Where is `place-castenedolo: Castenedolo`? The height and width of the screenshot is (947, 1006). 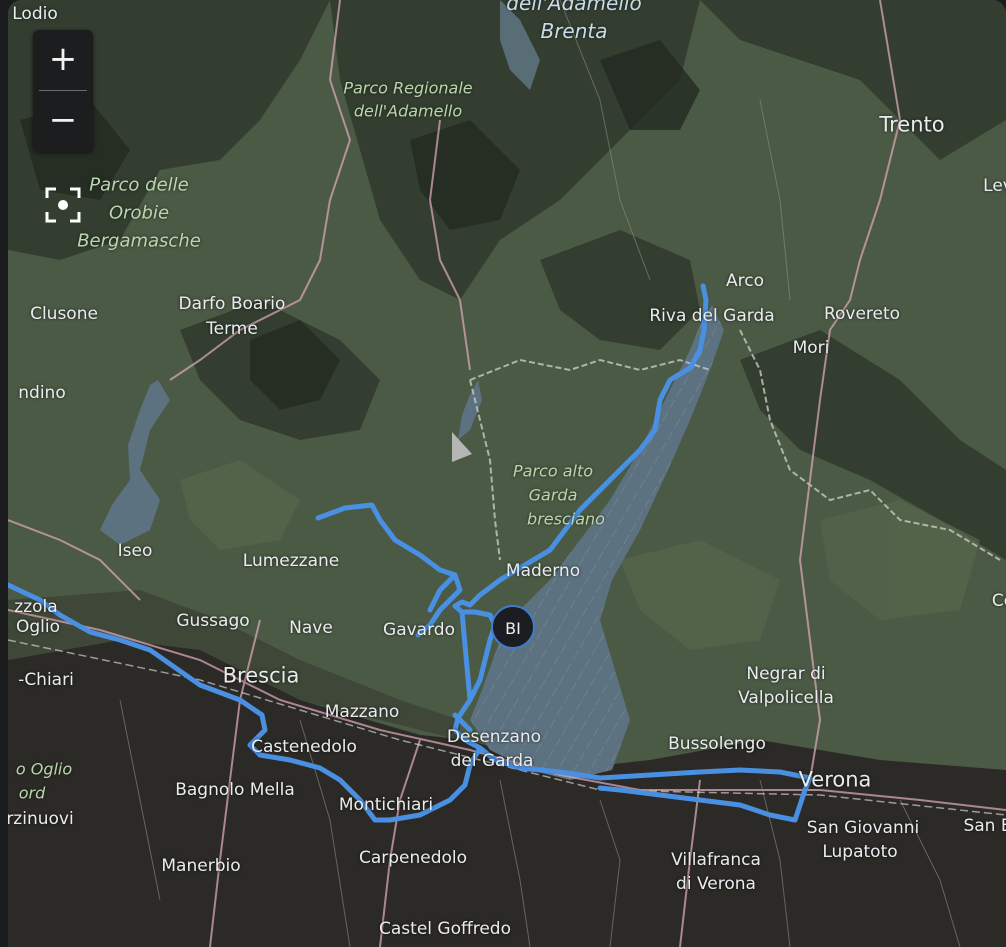
place-castenedolo: Castenedolo is located at coordinates (304, 746).